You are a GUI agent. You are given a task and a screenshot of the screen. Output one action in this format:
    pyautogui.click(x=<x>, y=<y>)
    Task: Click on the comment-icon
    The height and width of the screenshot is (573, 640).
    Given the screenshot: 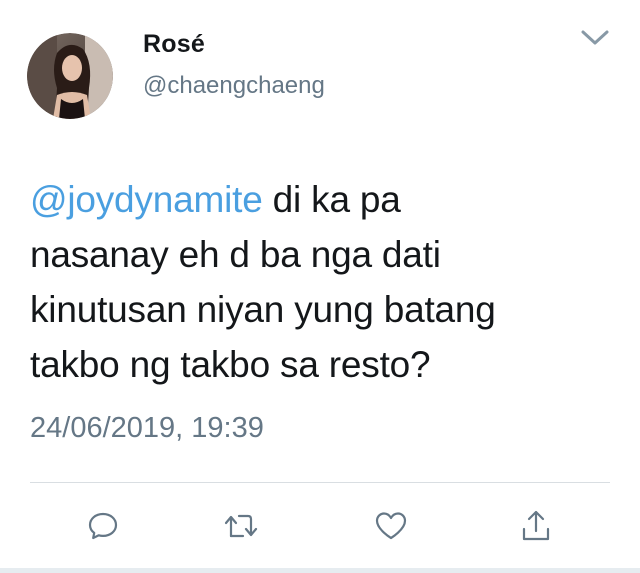 What is the action you would take?
    pyautogui.click(x=103, y=526)
    